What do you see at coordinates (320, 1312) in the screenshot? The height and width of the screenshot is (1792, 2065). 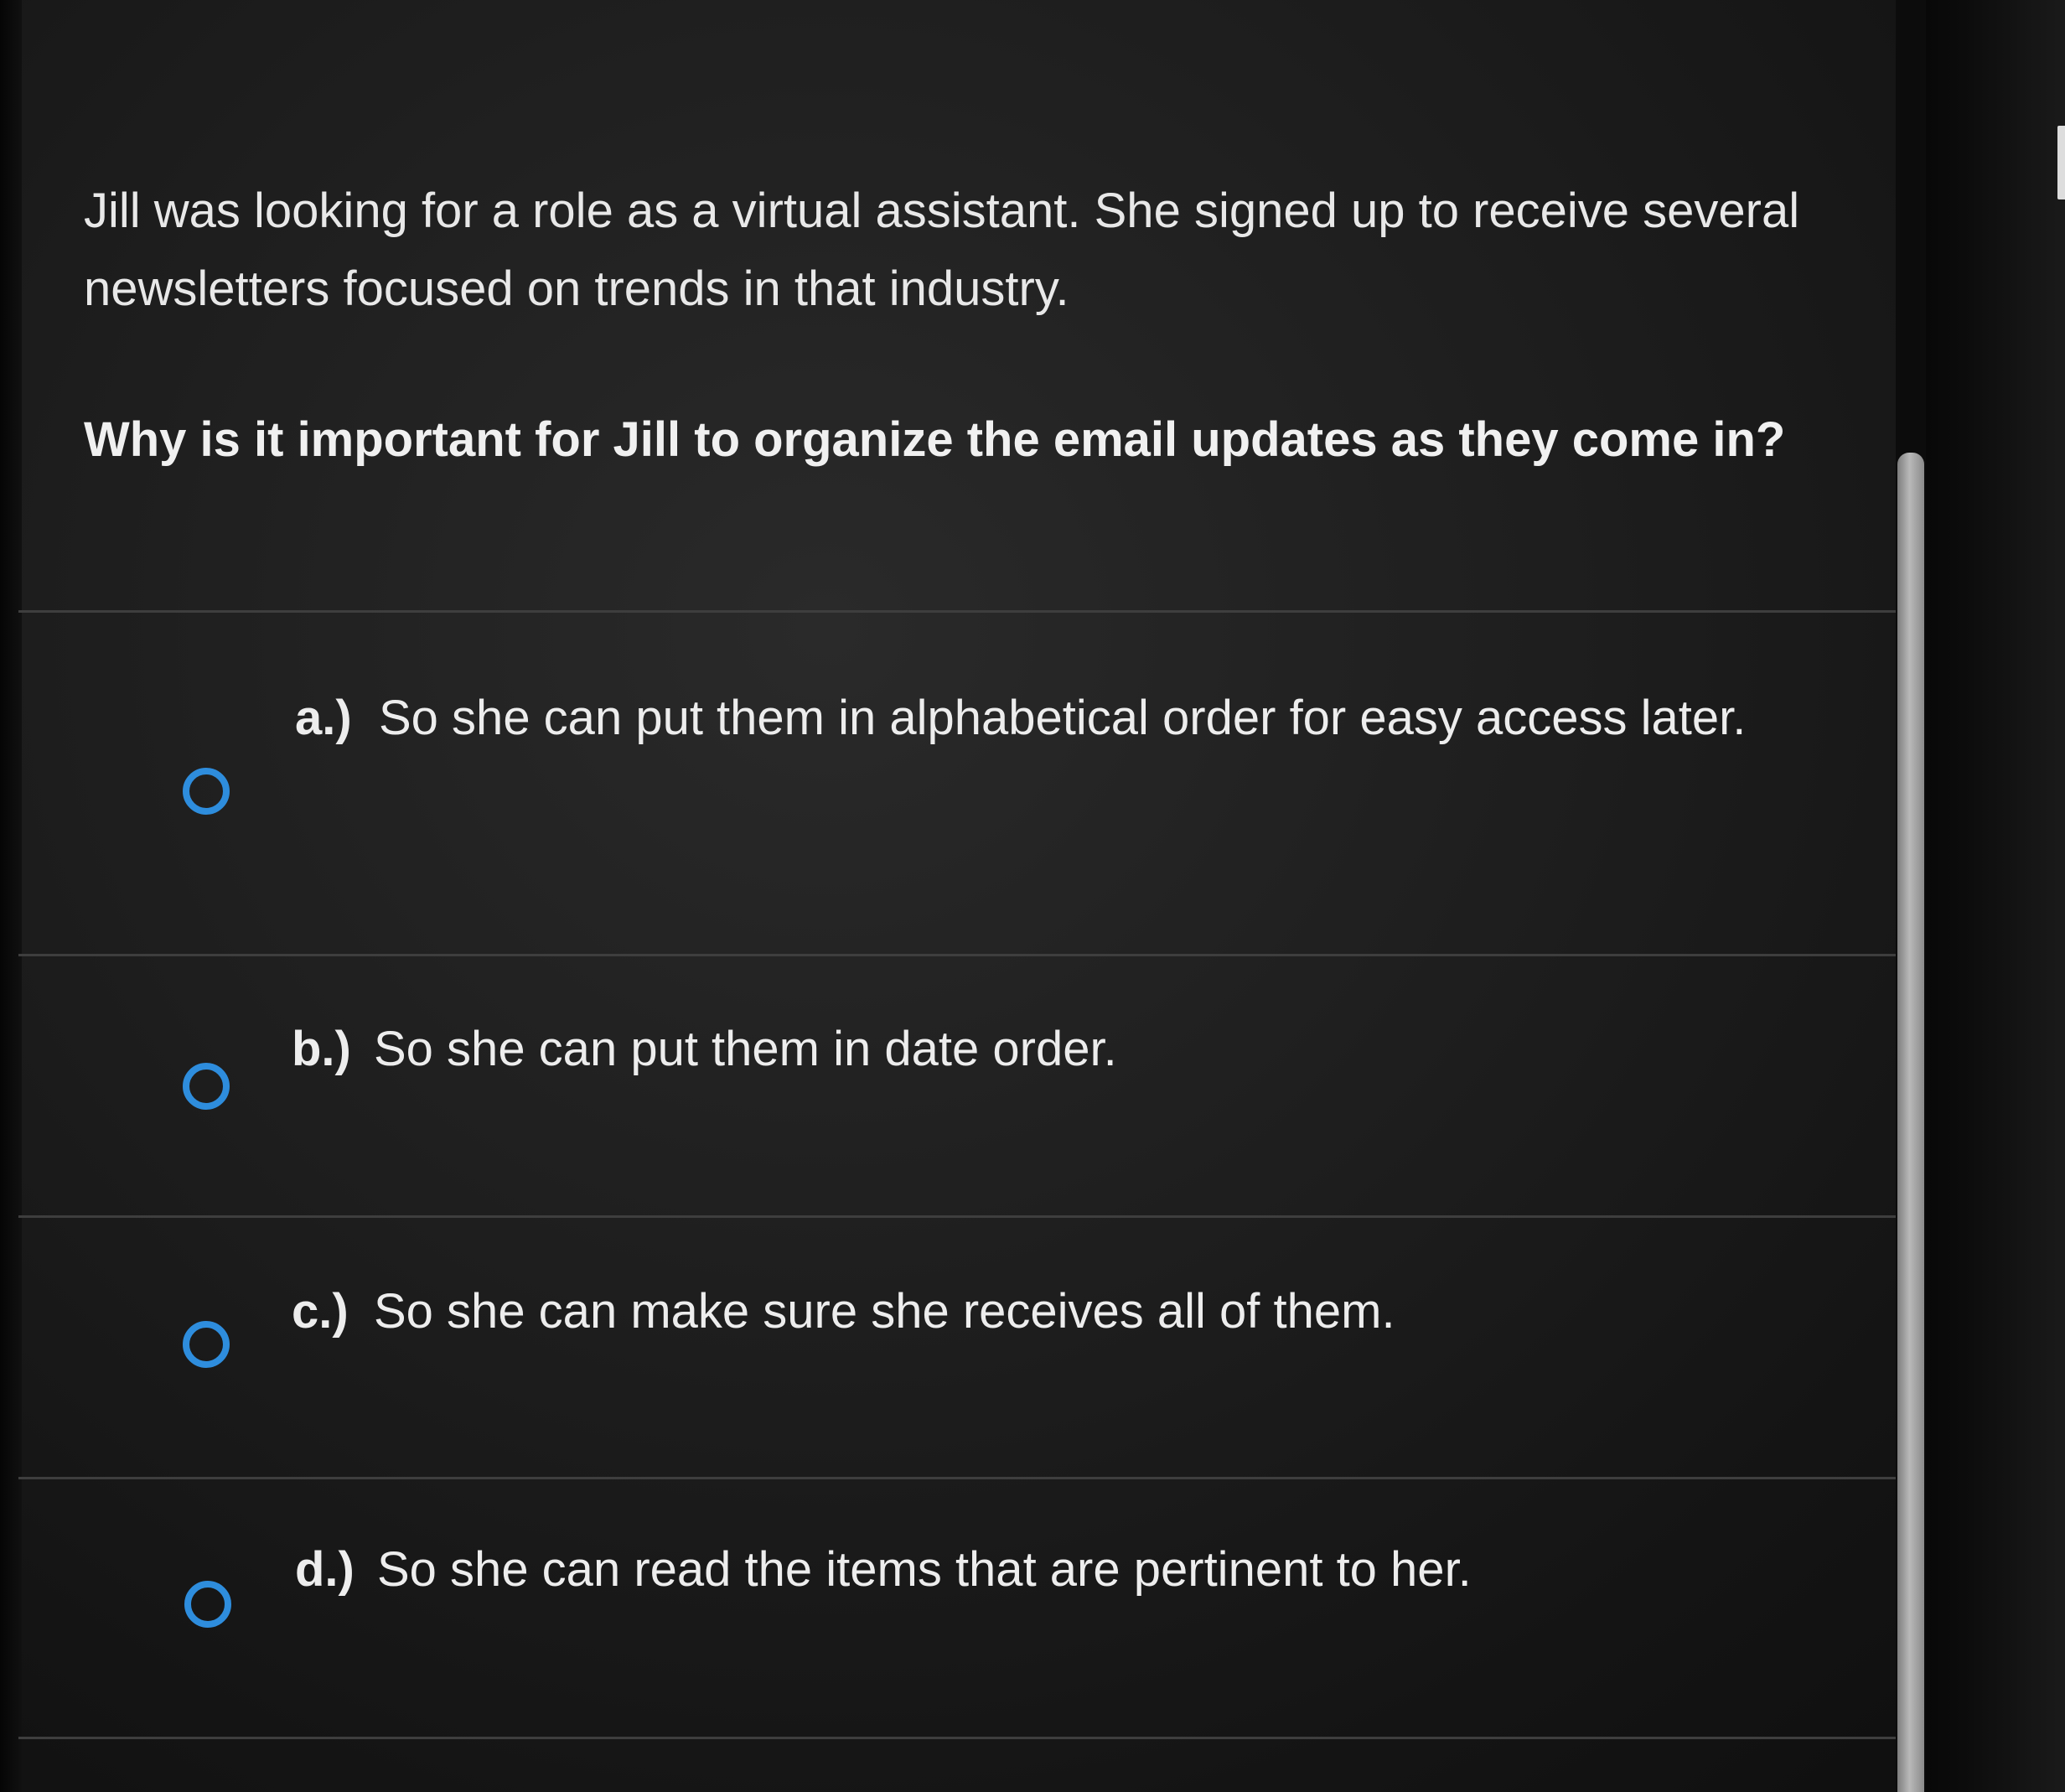 I see `option-letter-c: c.)` at bounding box center [320, 1312].